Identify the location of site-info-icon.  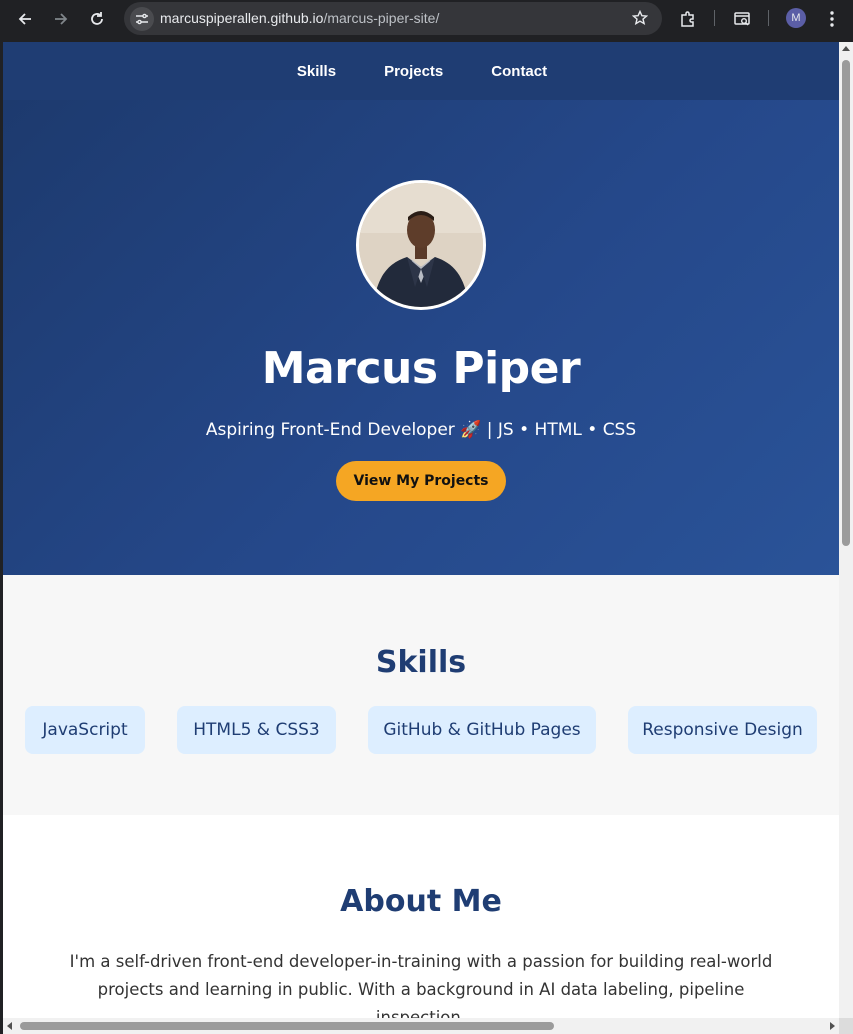
(142, 19).